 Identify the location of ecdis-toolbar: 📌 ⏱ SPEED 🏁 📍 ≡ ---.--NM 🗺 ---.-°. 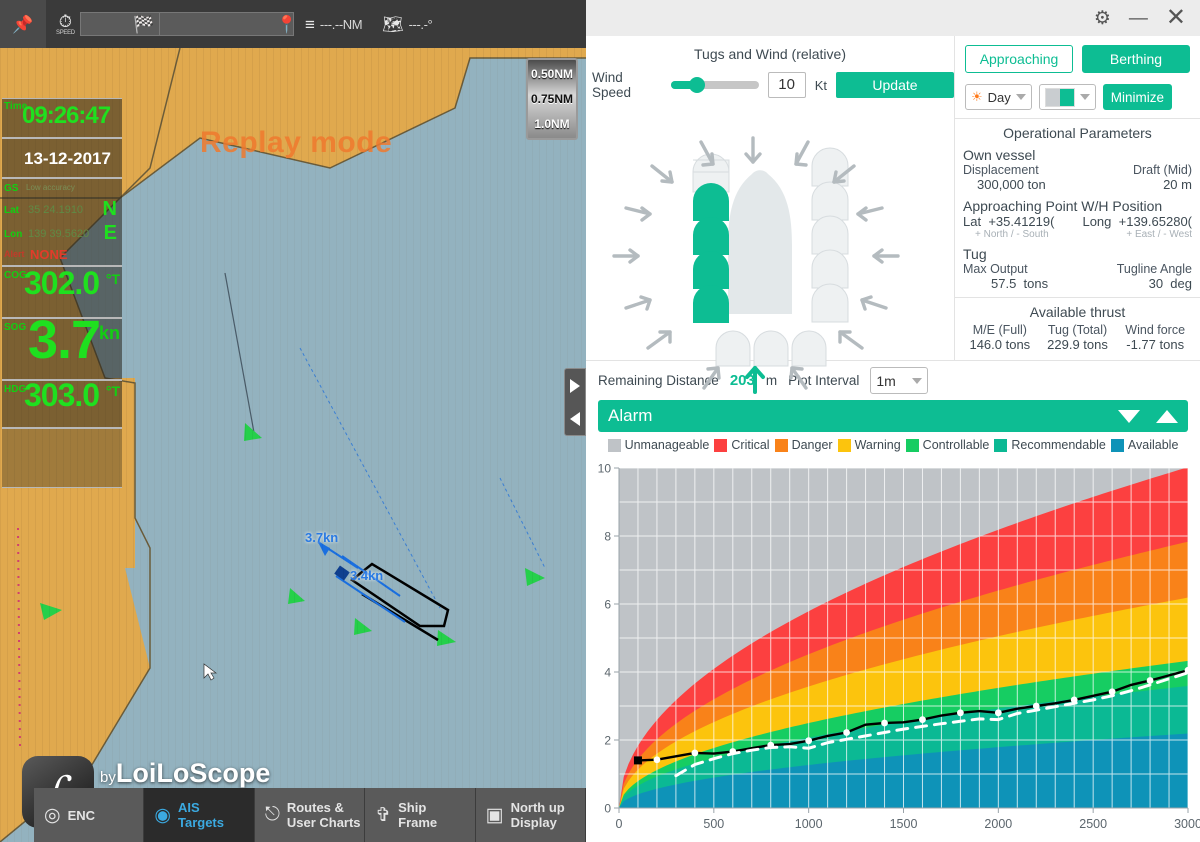
(293, 24).